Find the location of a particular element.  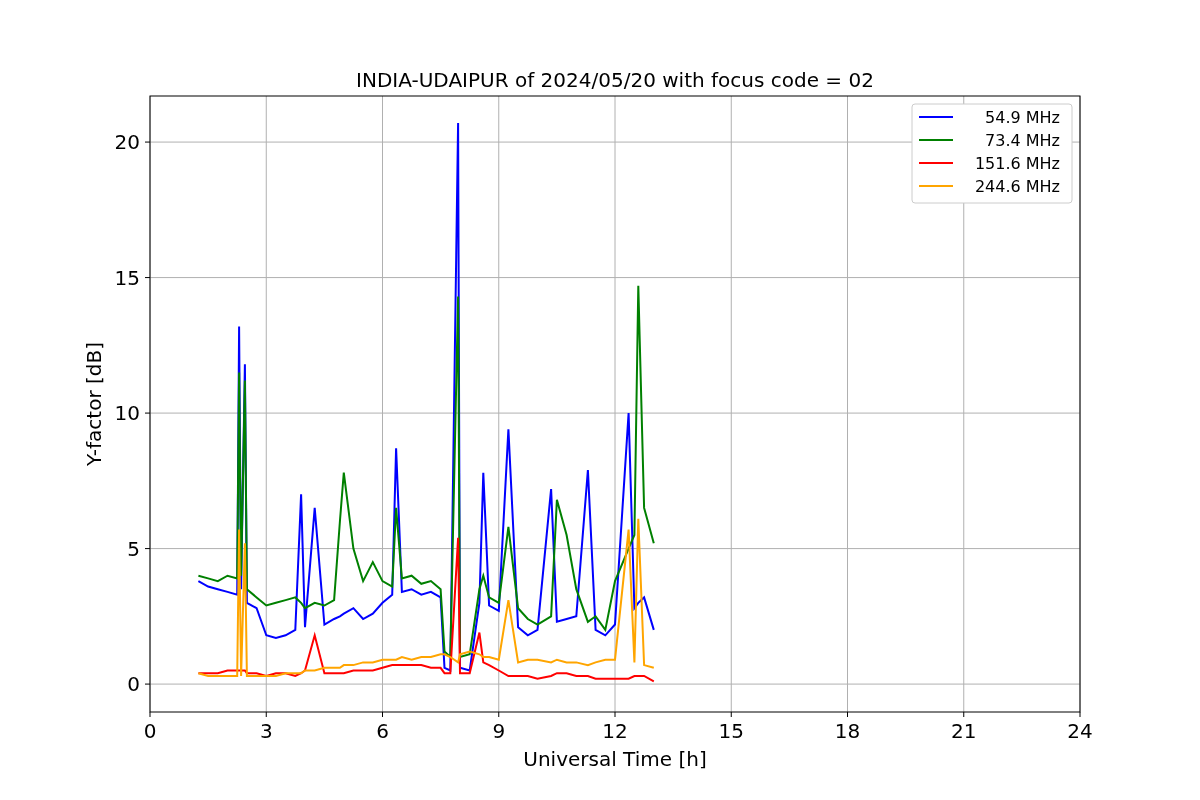

x-tick-label: 18 is located at coordinates (847, 731).